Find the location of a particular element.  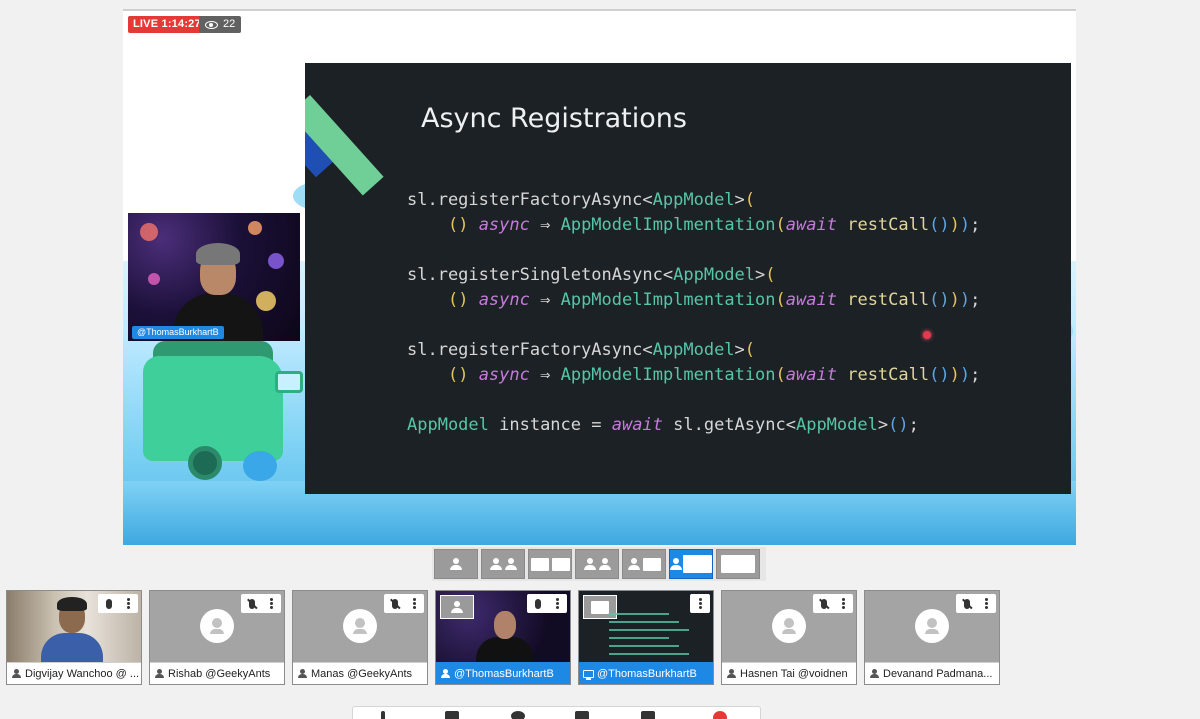

layout-picker is located at coordinates (599, 564).